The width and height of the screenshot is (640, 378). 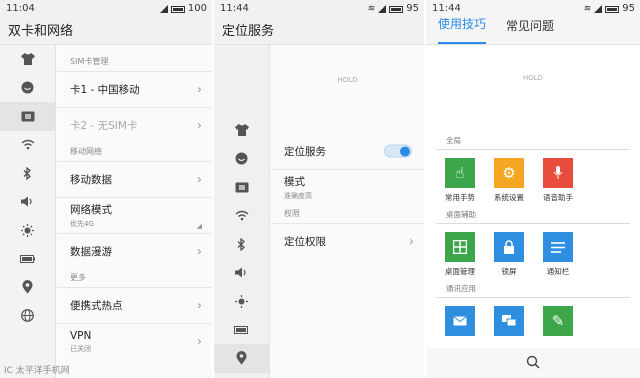 What do you see at coordinates (89, 61) in the screenshot?
I see `section-header-sim: SIM卡管理` at bounding box center [89, 61].